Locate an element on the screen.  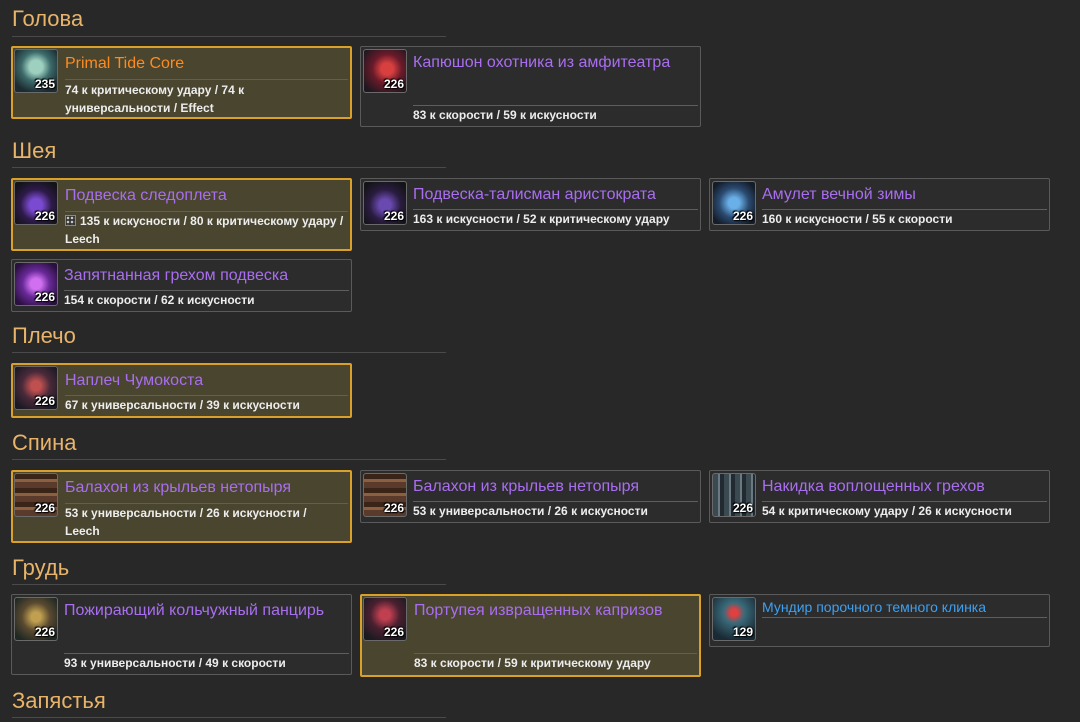
item-name: Мундир порочного темного клинка is located at coordinates (902, 607).